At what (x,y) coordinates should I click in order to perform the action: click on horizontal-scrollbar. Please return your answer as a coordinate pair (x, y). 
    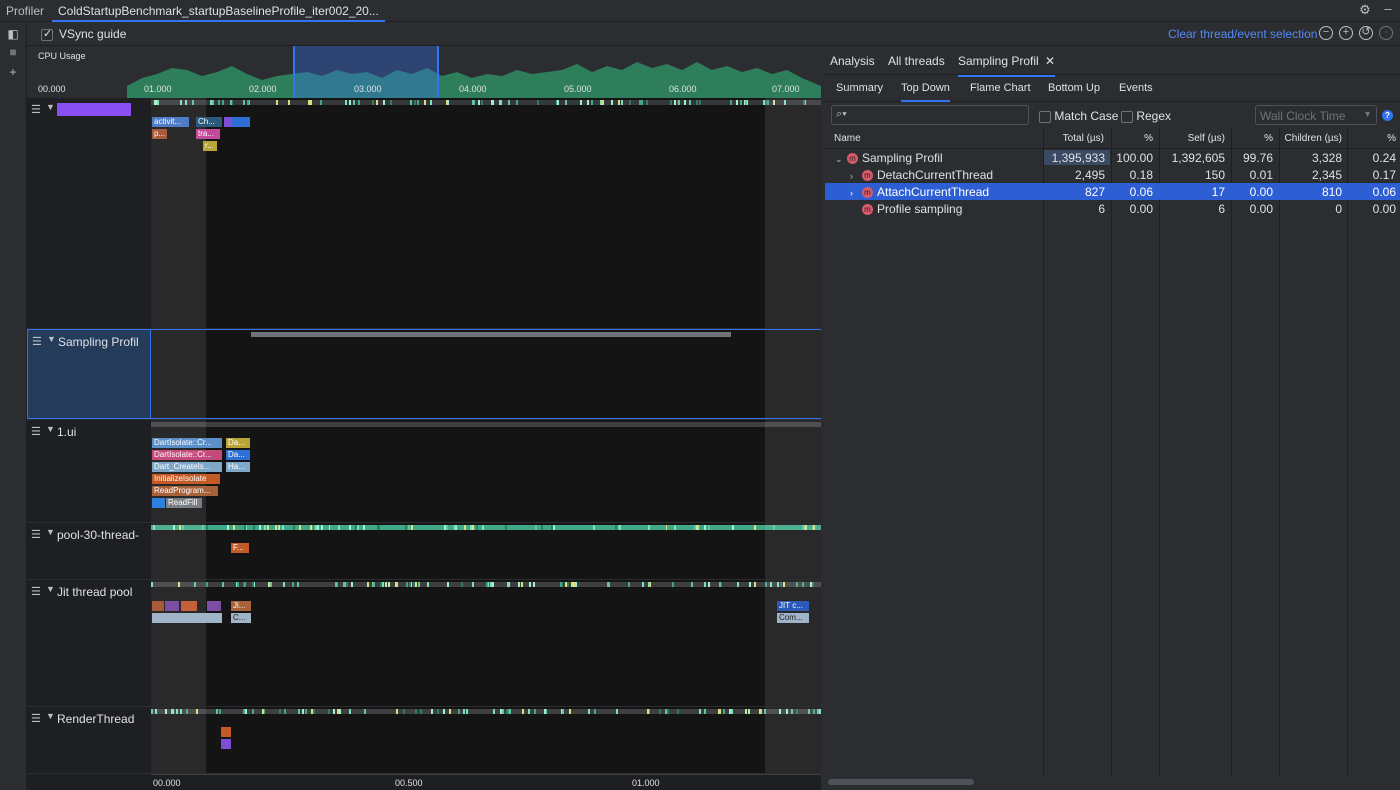
    Looking at the image, I should click on (901, 782).